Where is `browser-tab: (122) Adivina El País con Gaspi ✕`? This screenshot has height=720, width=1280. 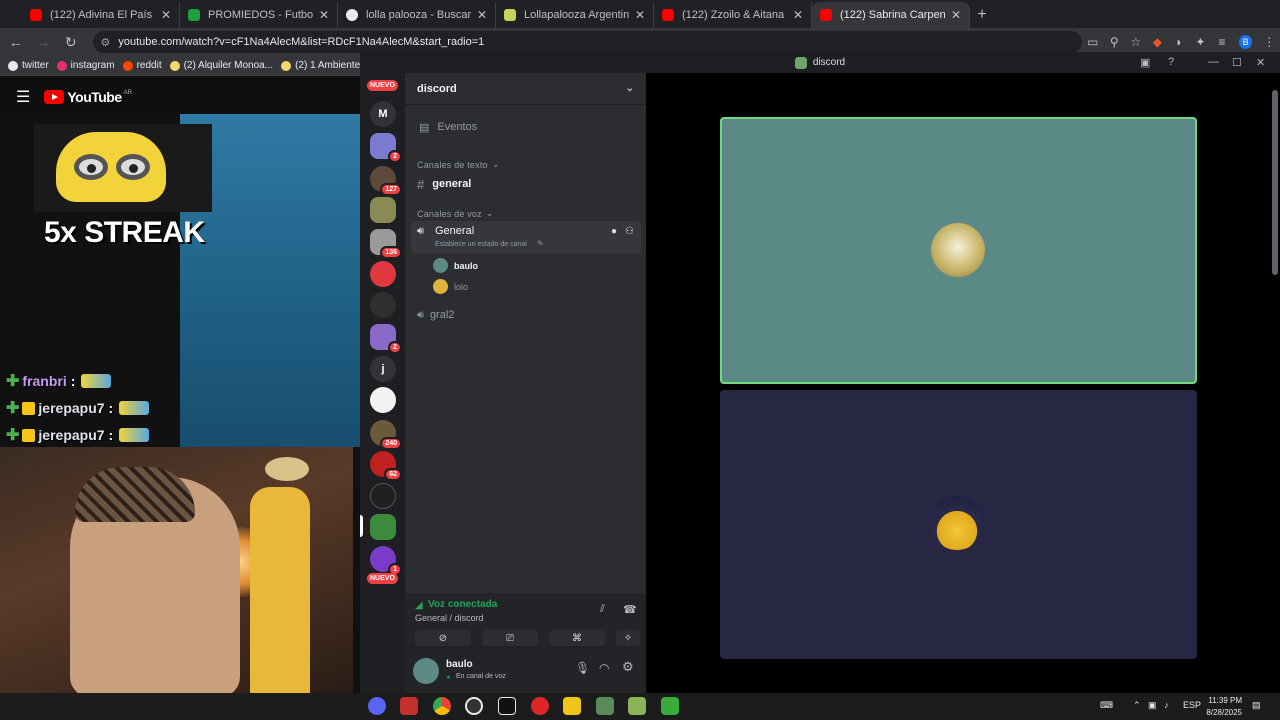
browser-tab: (122) Adivina El País con Gaspi ✕ is located at coordinates (101, 15).